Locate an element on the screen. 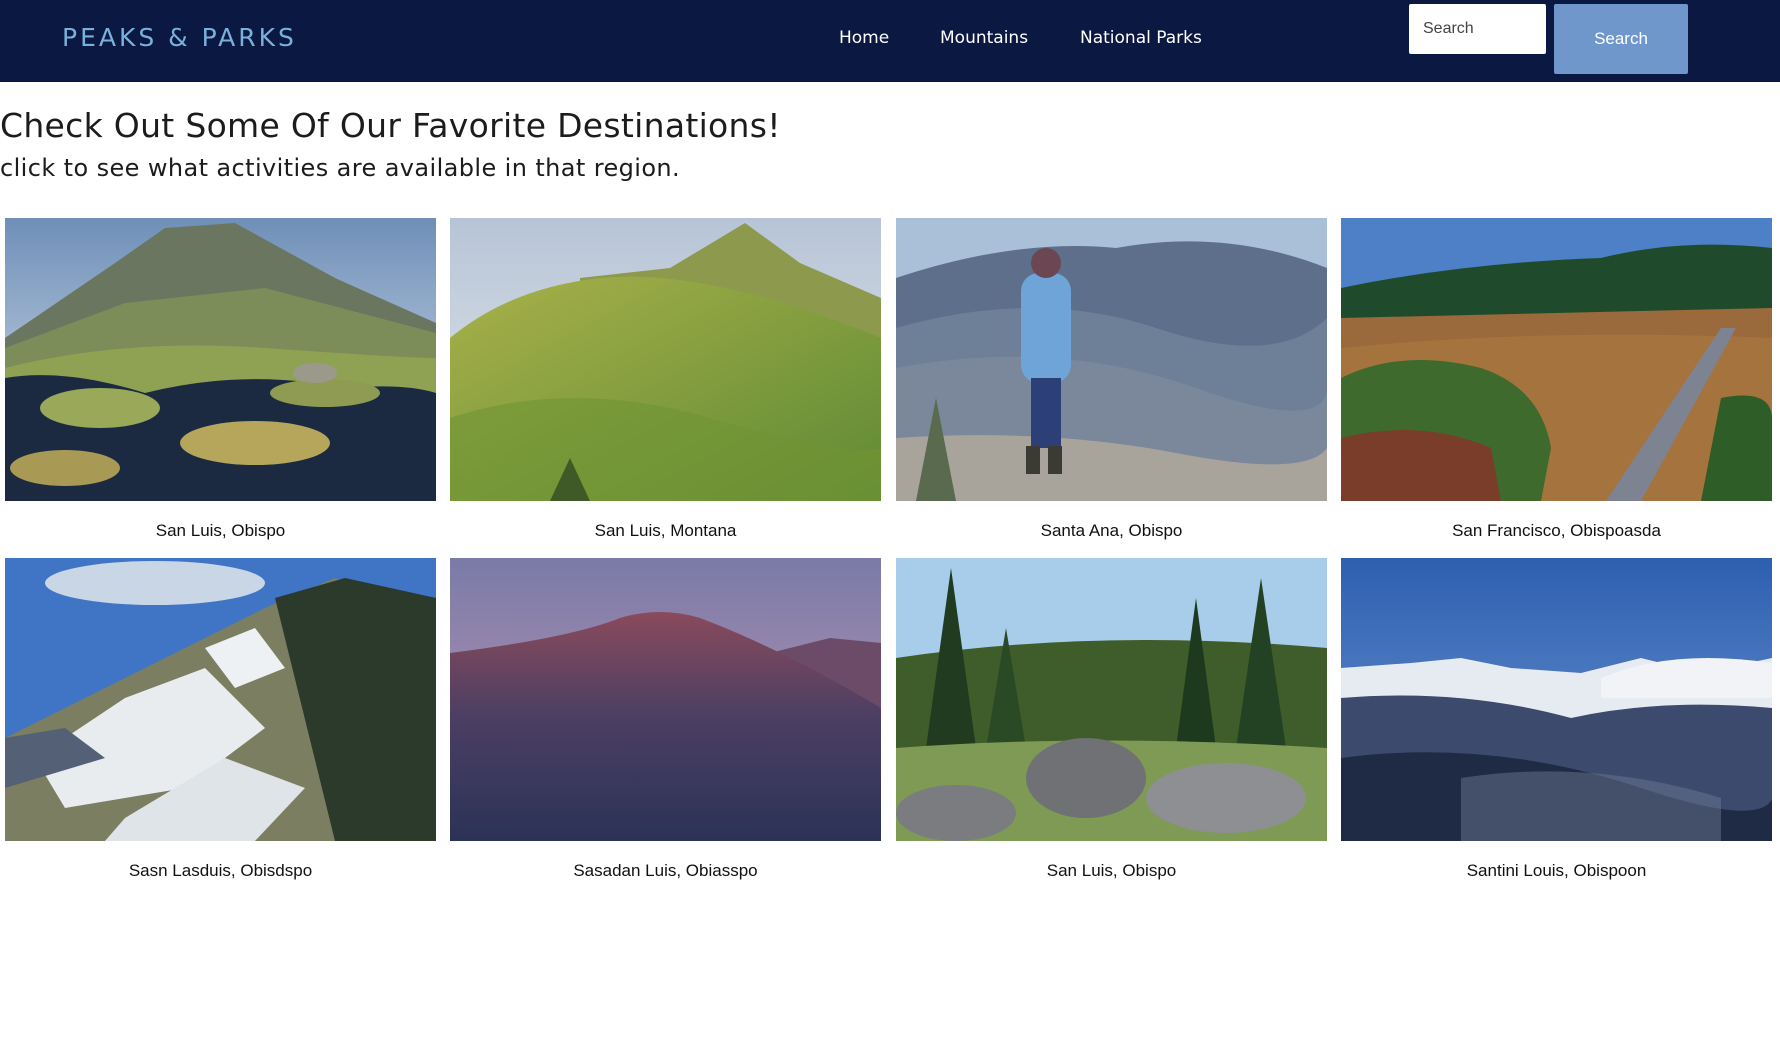  destination-card: San Francisco, Obispoasda is located at coordinates (1556, 379).